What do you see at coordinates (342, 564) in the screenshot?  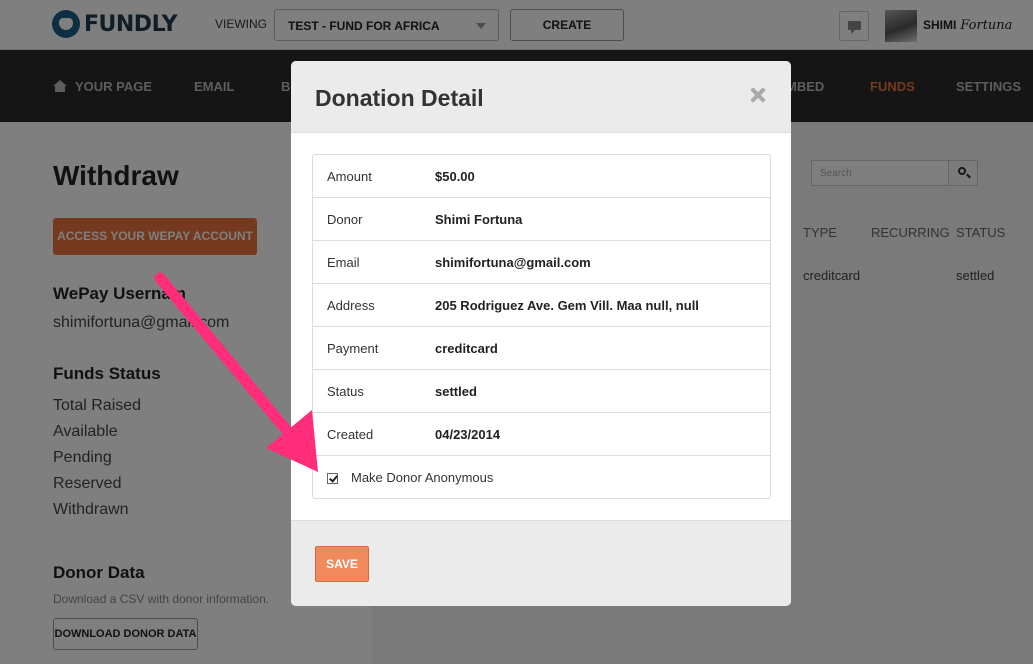 I see `save-button: SAVE` at bounding box center [342, 564].